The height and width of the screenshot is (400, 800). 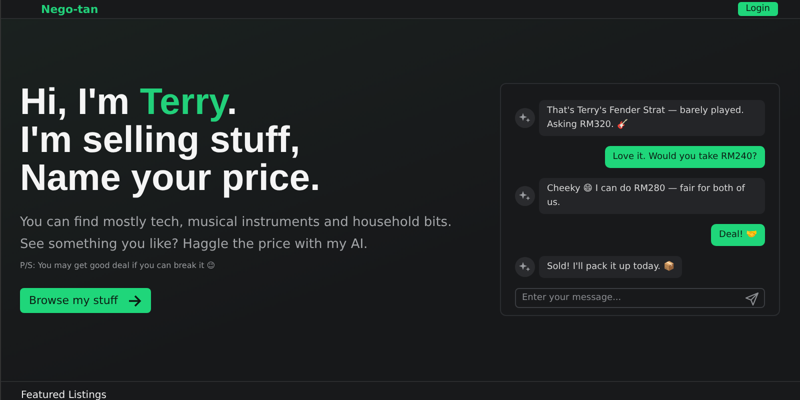 What do you see at coordinates (752, 299) in the screenshot?
I see `send-icon` at bounding box center [752, 299].